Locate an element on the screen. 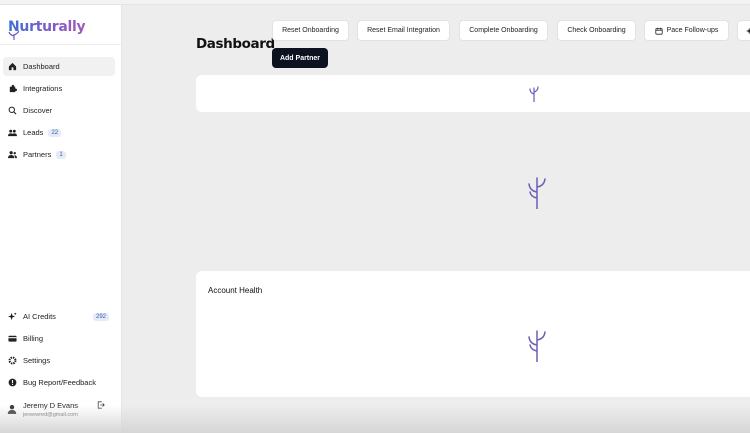 This screenshot has width=750, height=433. loading-card-top is located at coordinates (473, 93).